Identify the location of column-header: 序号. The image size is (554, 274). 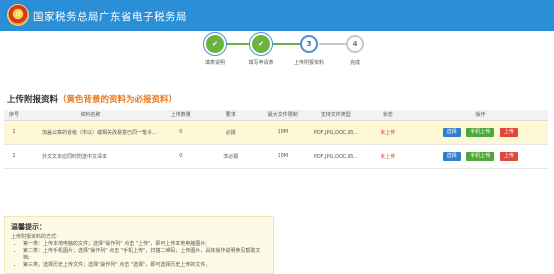
(14, 115).